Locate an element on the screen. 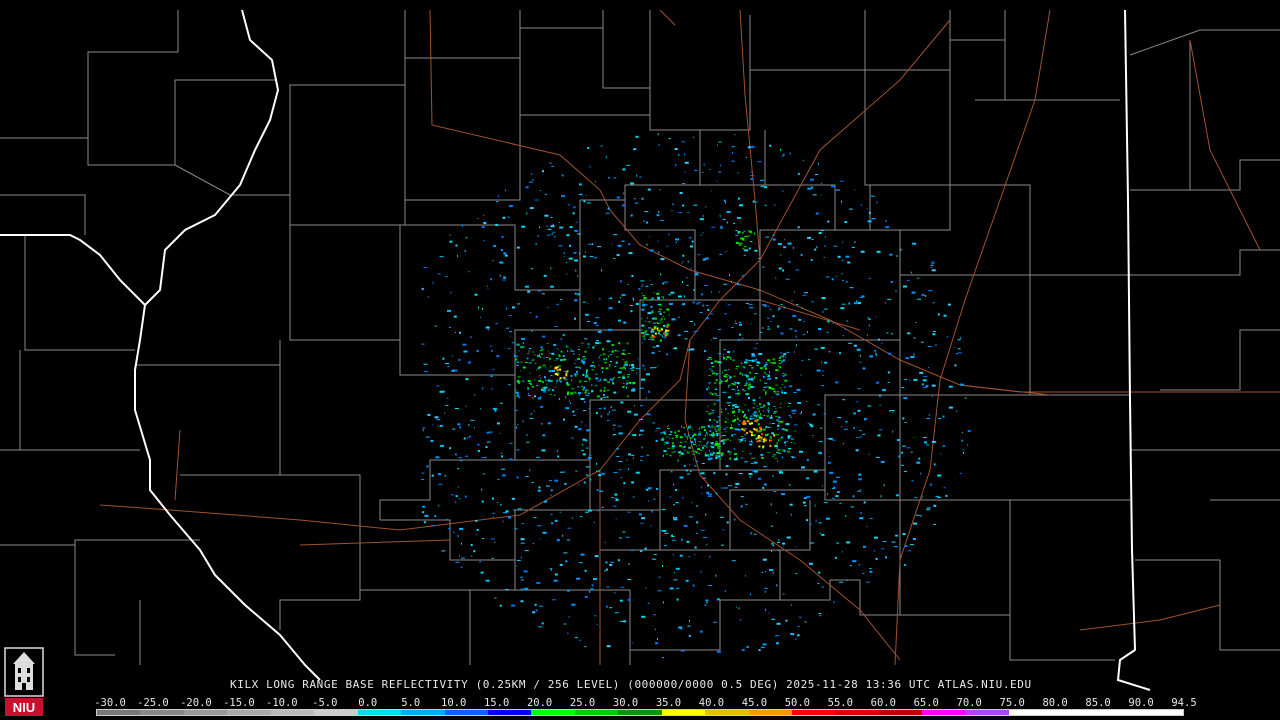 This screenshot has width=1280, height=720. scale-tick-label: 90.0 is located at coordinates (1141, 703).